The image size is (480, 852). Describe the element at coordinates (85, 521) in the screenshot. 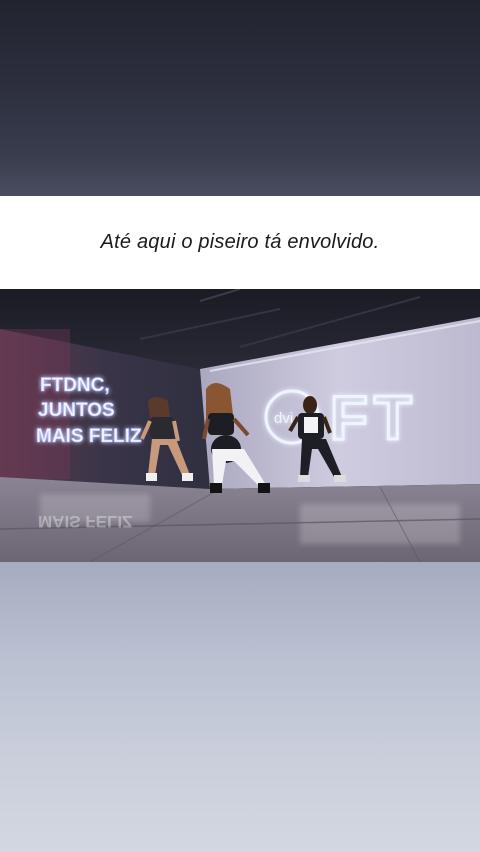

I see `neon-floor-reflection: MAIS FELIZ` at that location.